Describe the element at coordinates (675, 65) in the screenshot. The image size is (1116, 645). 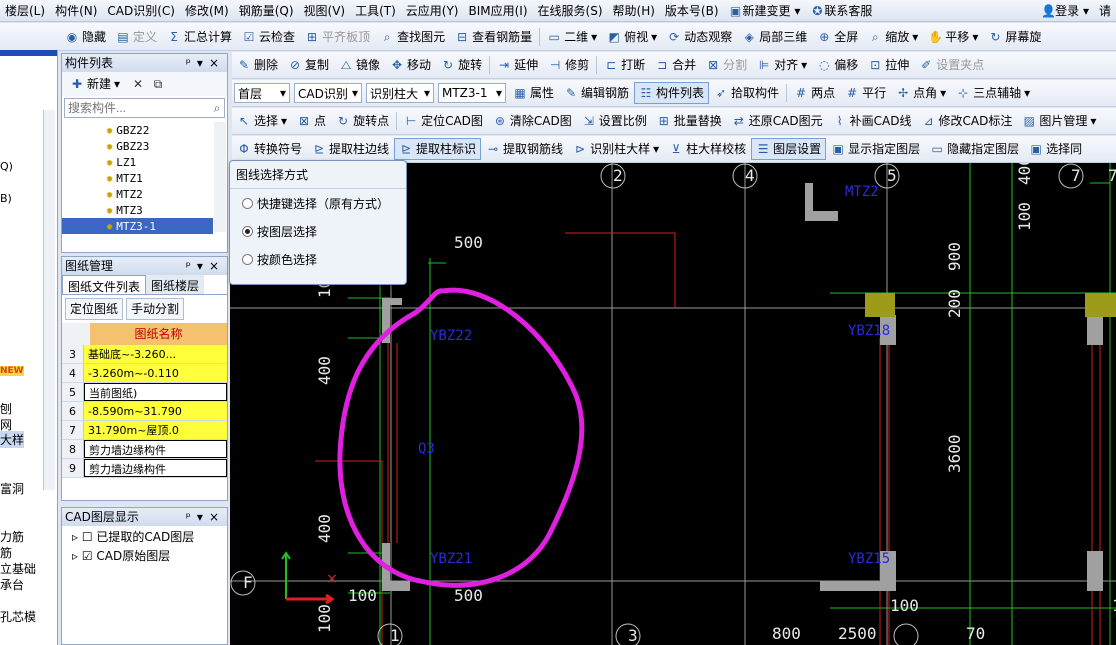
I see `merge-button: ⊐ 合并` at that location.